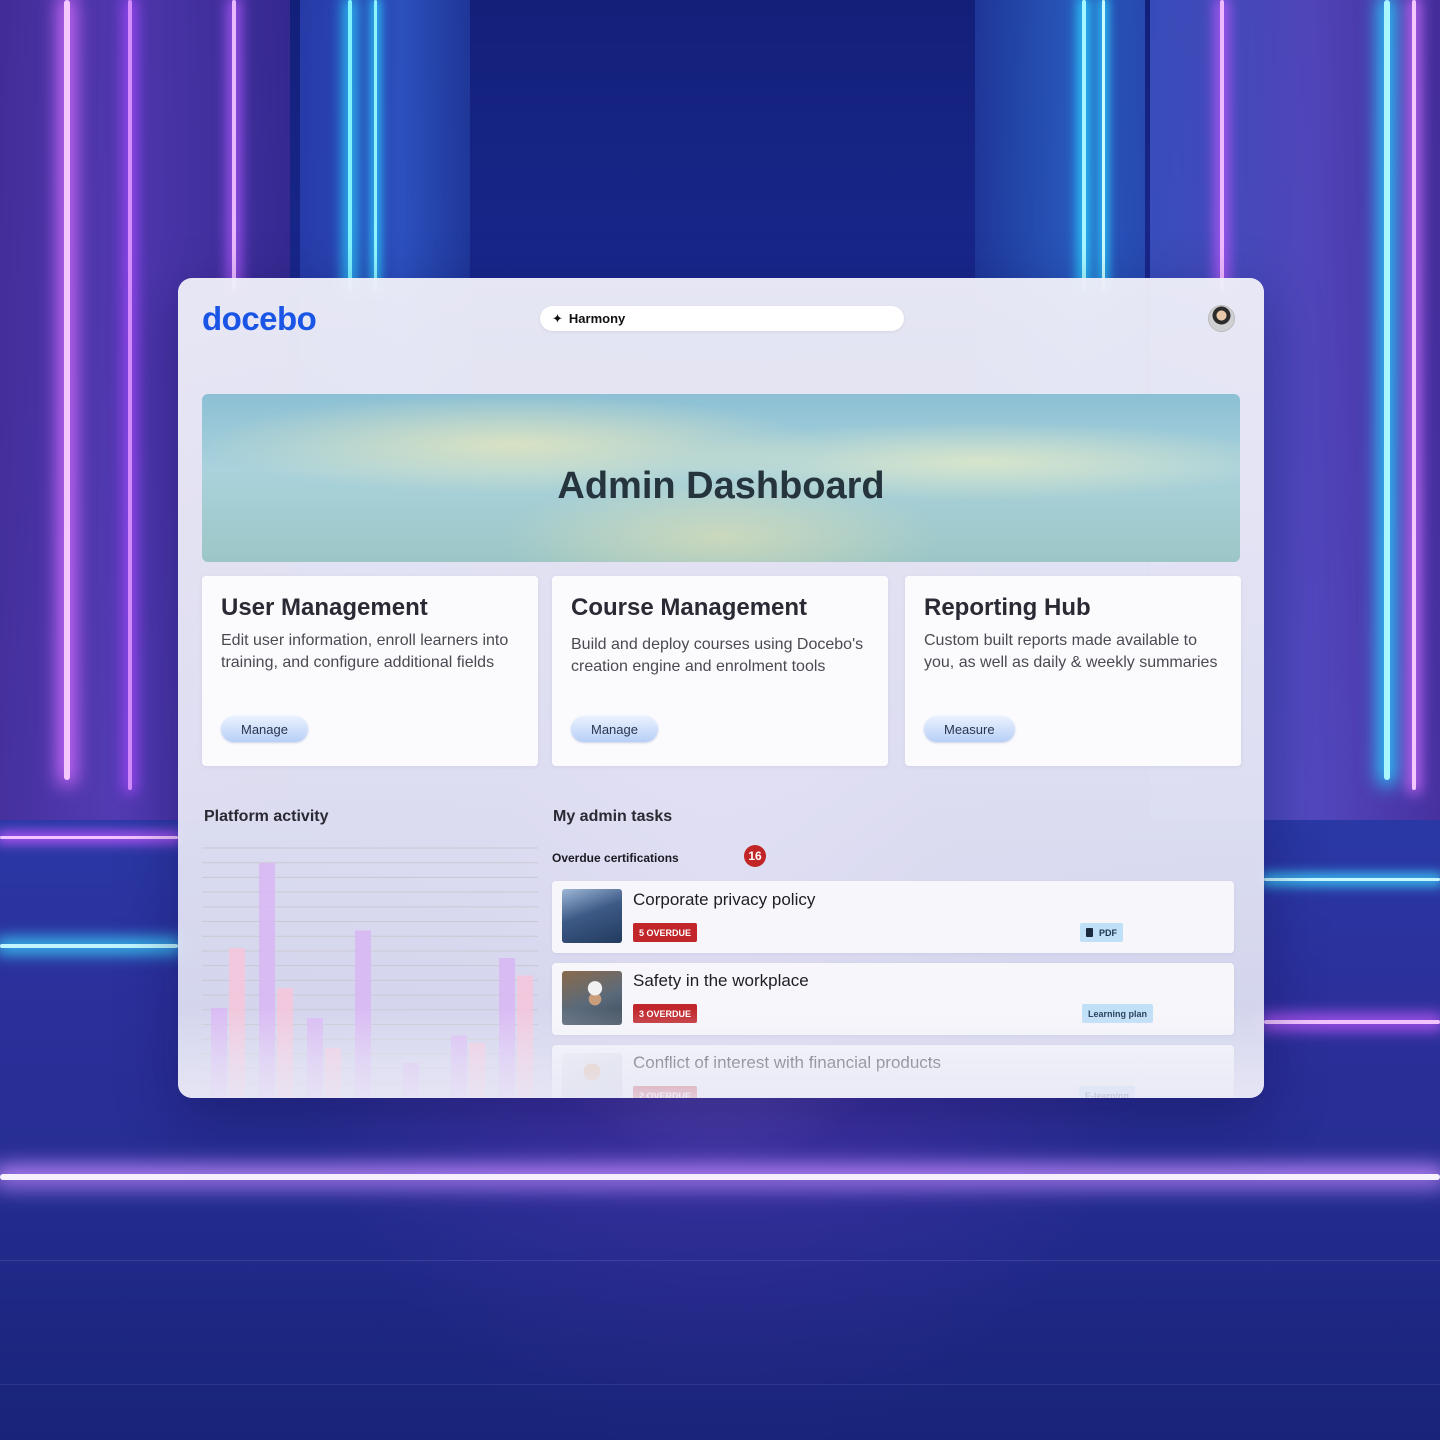 This screenshot has height=1440, width=1440. I want to click on card-title: Reporting Hub, so click(1007, 607).